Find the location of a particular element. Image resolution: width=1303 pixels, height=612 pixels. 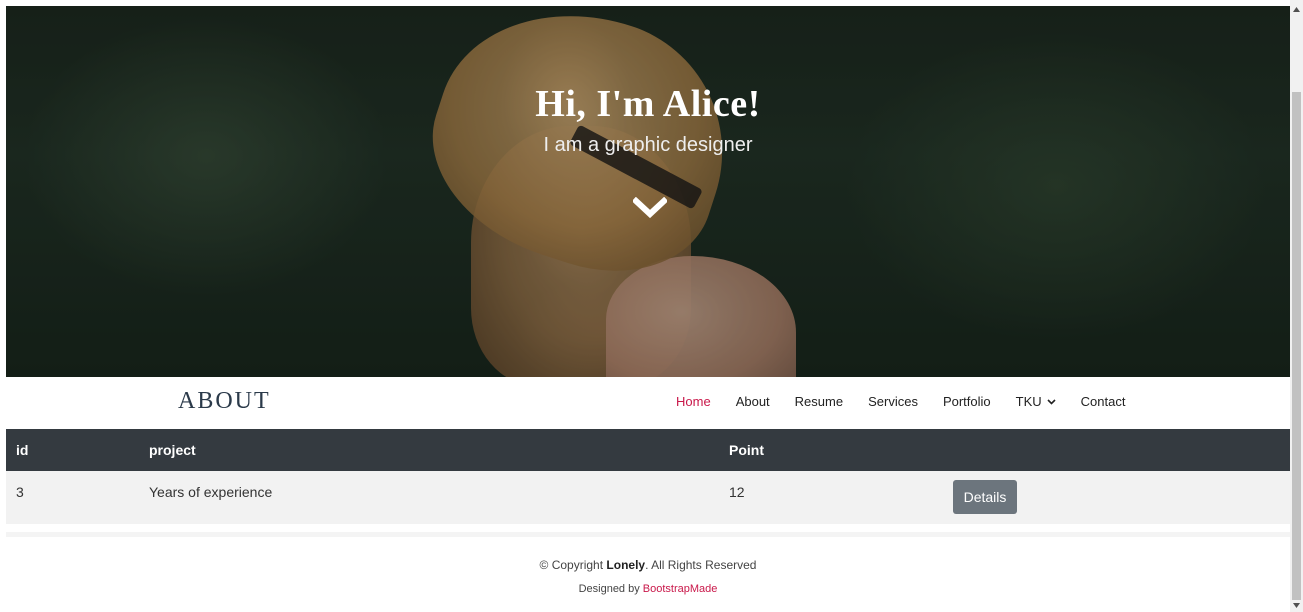

nav-item-about: About is located at coordinates (753, 401).